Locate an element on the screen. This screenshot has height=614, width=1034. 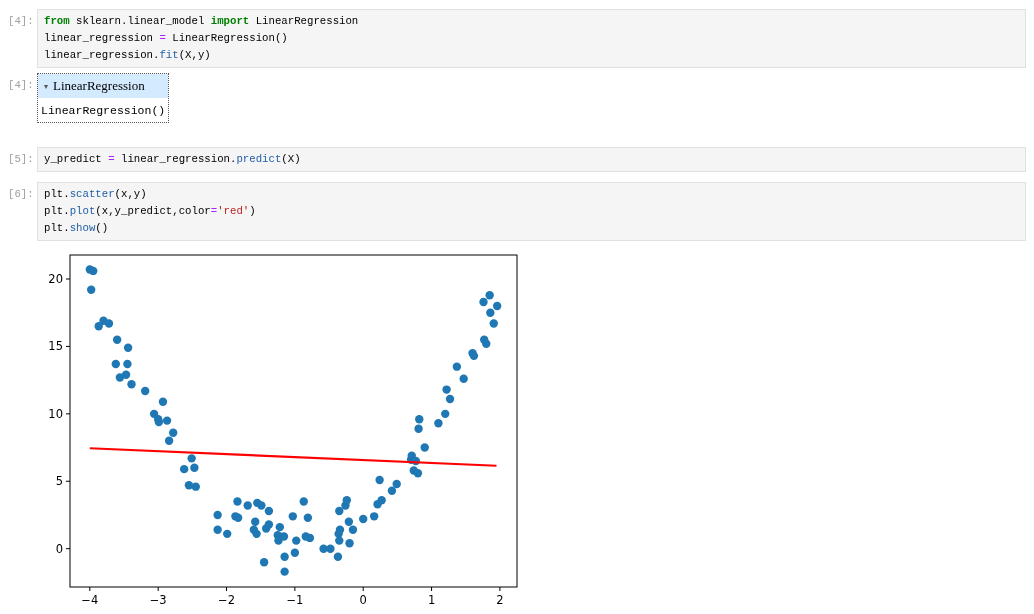
code-input: plt.scatter(x,y) plt.plot(x,y_predict,color='red') plt.show() is located at coordinates (531, 211).